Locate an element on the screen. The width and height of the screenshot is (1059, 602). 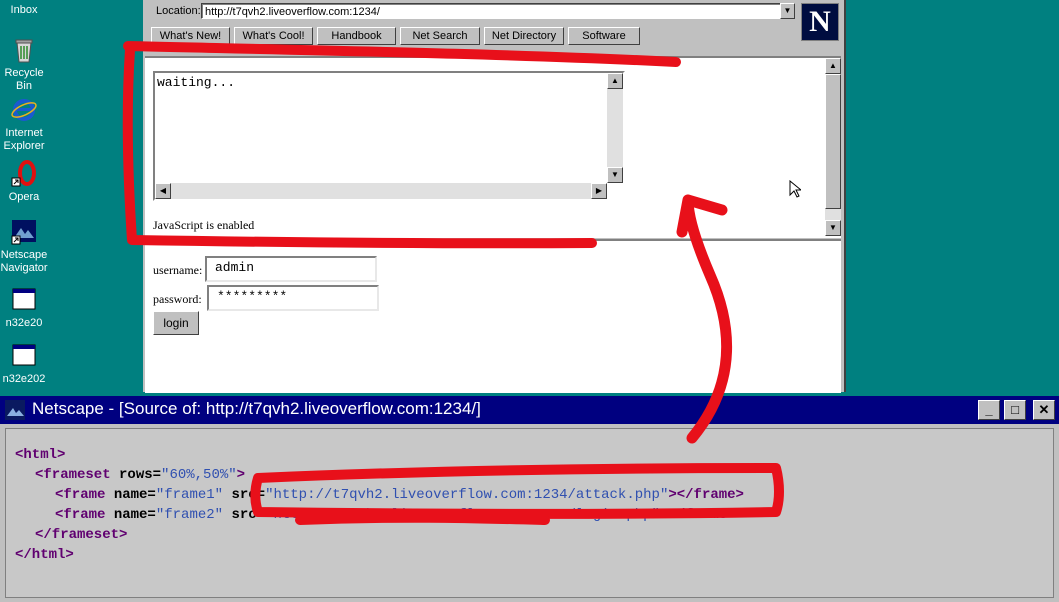
chevron-down-icon: ▼ is located at coordinates (787, 10).